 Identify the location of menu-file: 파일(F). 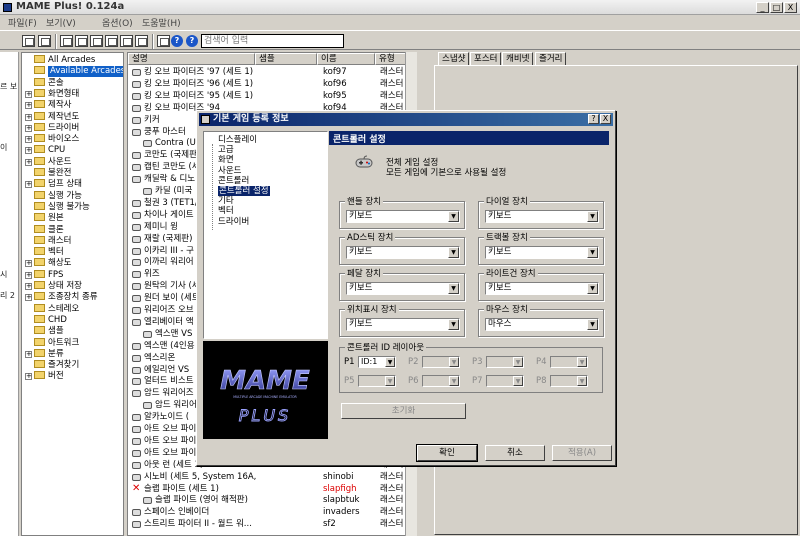
(22, 22).